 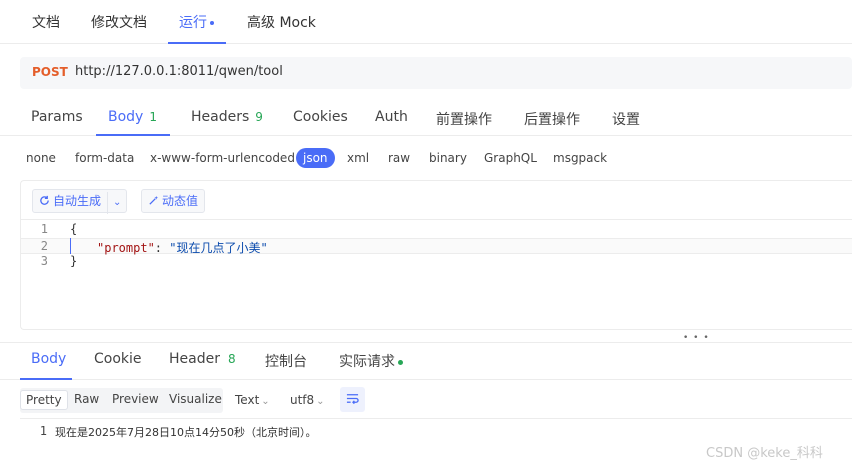 What do you see at coordinates (320, 117) in the screenshot?
I see `tab-cookies: Cookies` at bounding box center [320, 117].